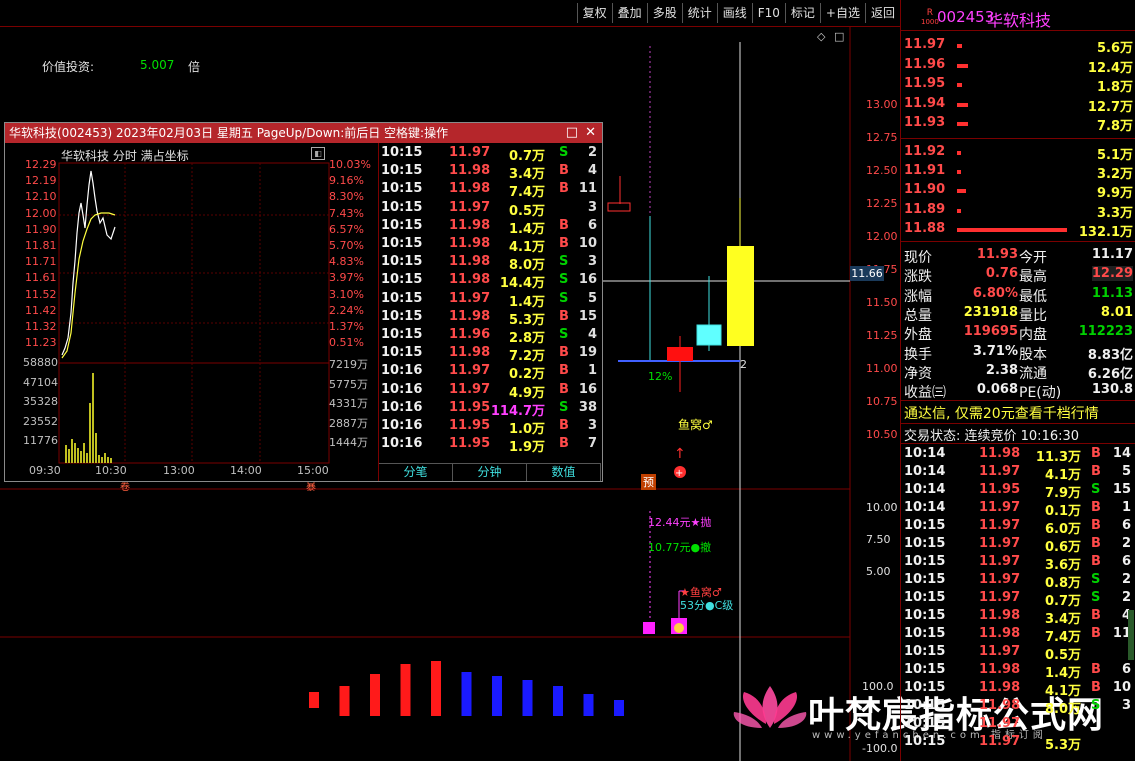  I want to click on trade-row: 10:14 11.95 7.9万 S 15, so click(1018, 491).